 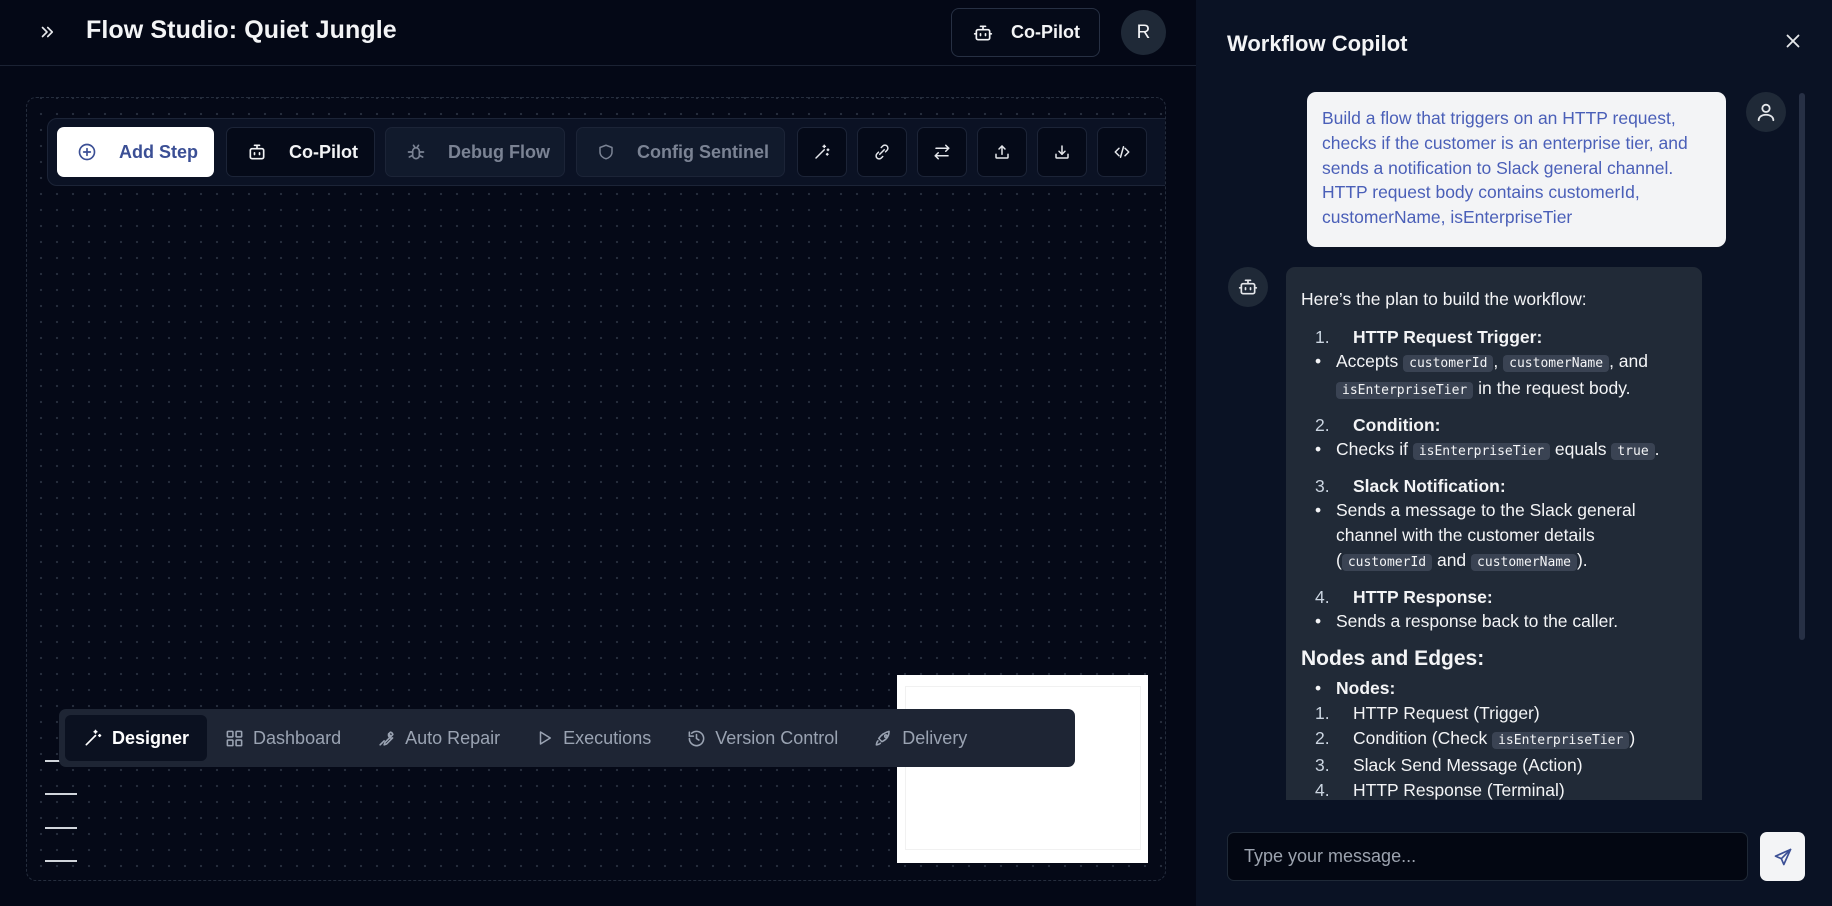 I want to click on step-title: HTTP Response:, so click(x=1423, y=597).